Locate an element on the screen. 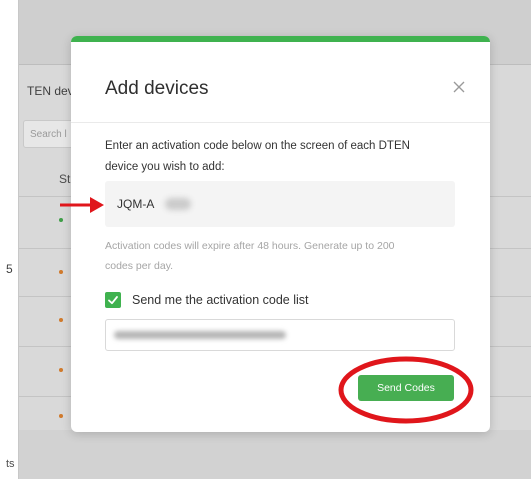 This screenshot has width=531, height=479. background-column-header: St is located at coordinates (65, 179).